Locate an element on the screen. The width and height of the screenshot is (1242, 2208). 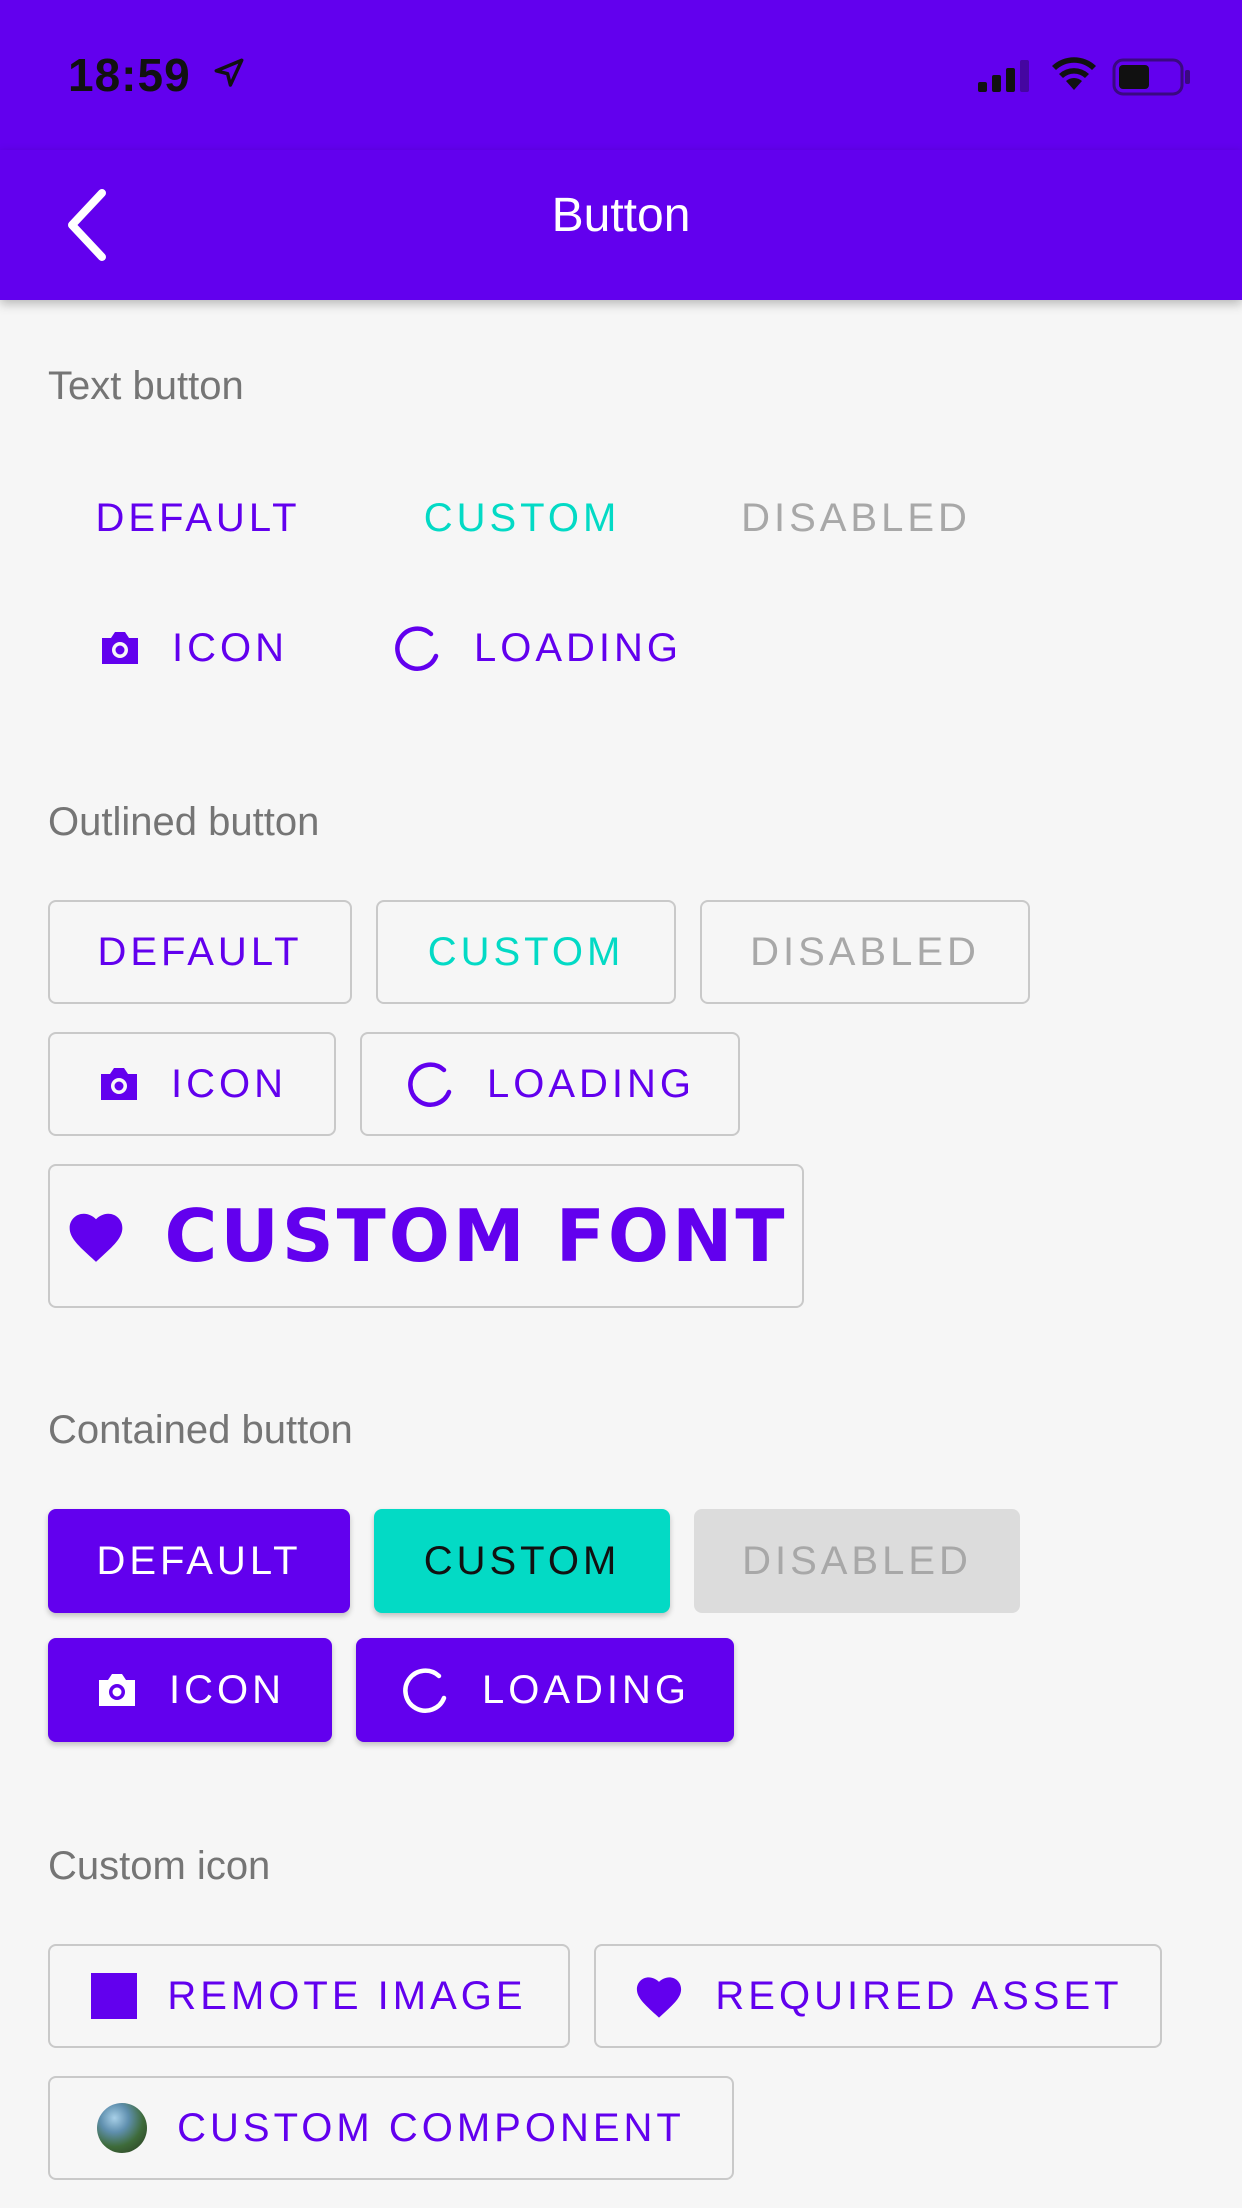
outlined-custom-button: CUSTOM is located at coordinates (526, 952).